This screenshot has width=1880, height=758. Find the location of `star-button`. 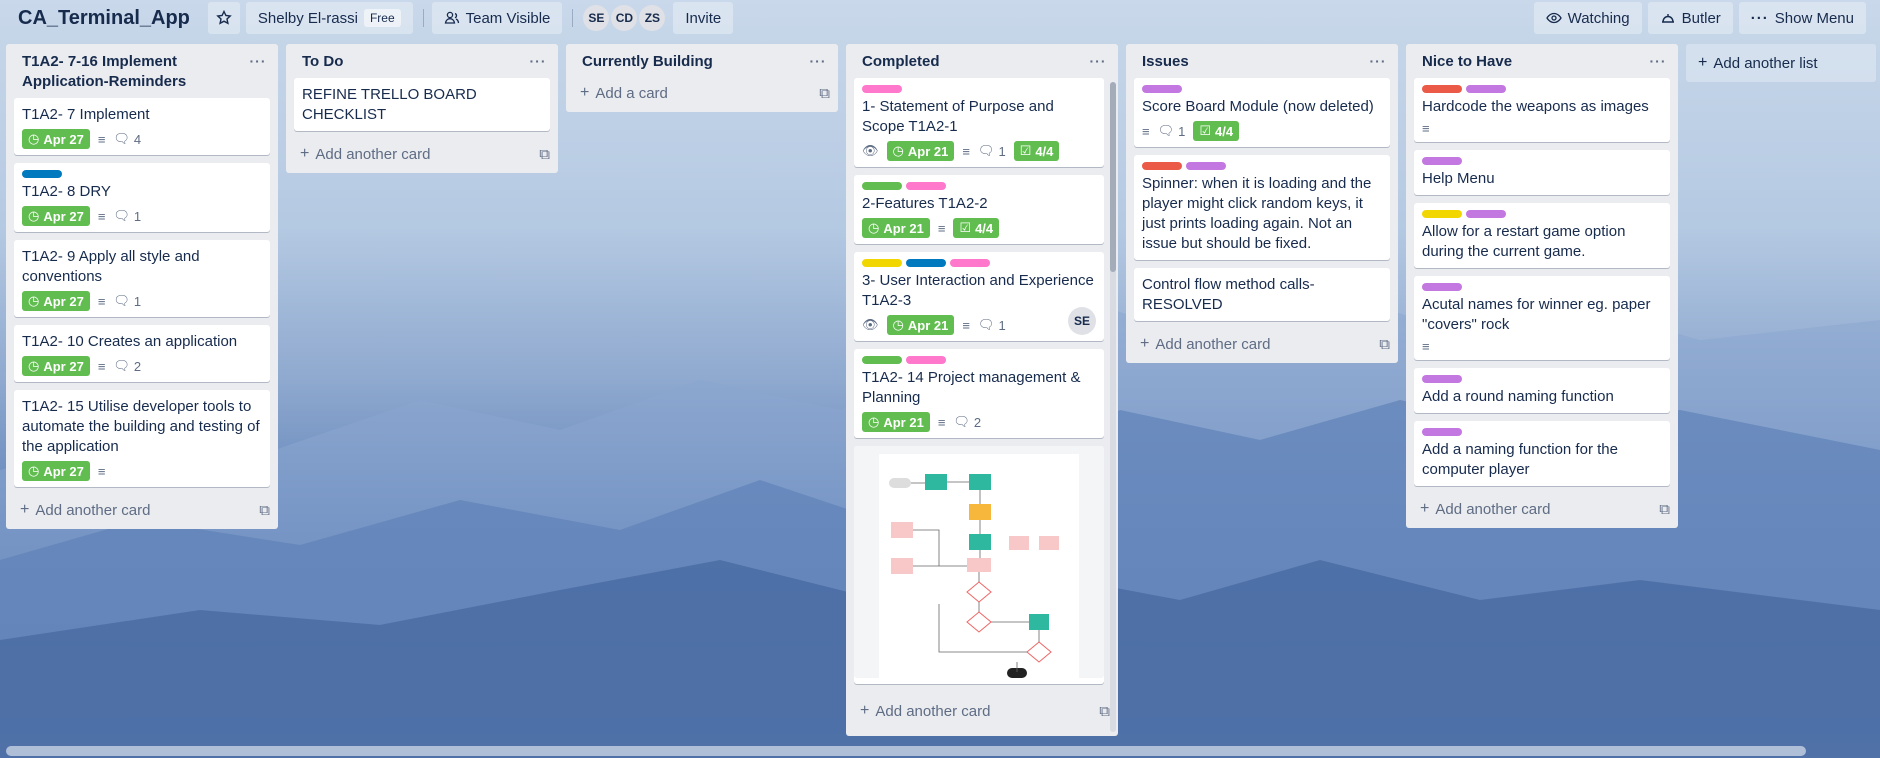

star-button is located at coordinates (223, 18).